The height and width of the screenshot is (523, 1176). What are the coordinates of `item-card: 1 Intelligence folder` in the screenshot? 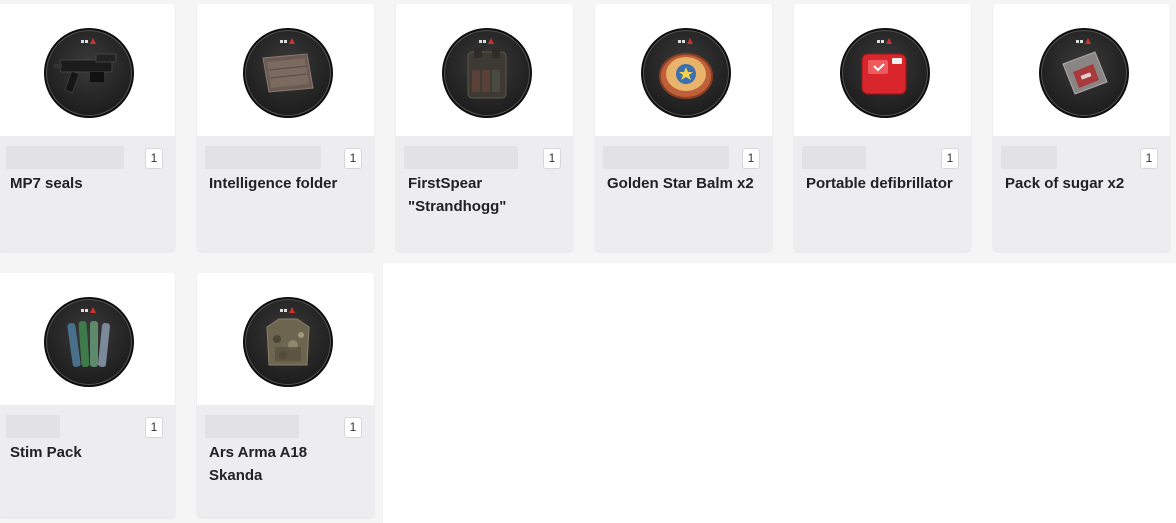 It's located at (285, 127).